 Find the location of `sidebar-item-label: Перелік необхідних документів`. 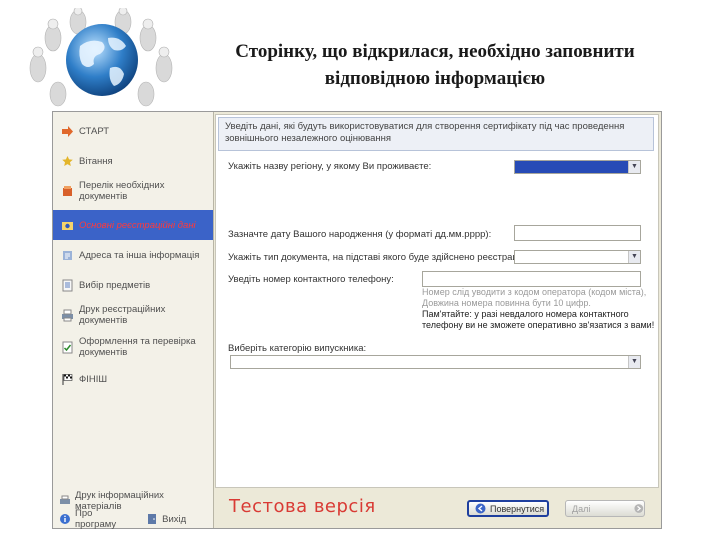

sidebar-item-label: Перелік необхідних документів is located at coordinates (122, 191).